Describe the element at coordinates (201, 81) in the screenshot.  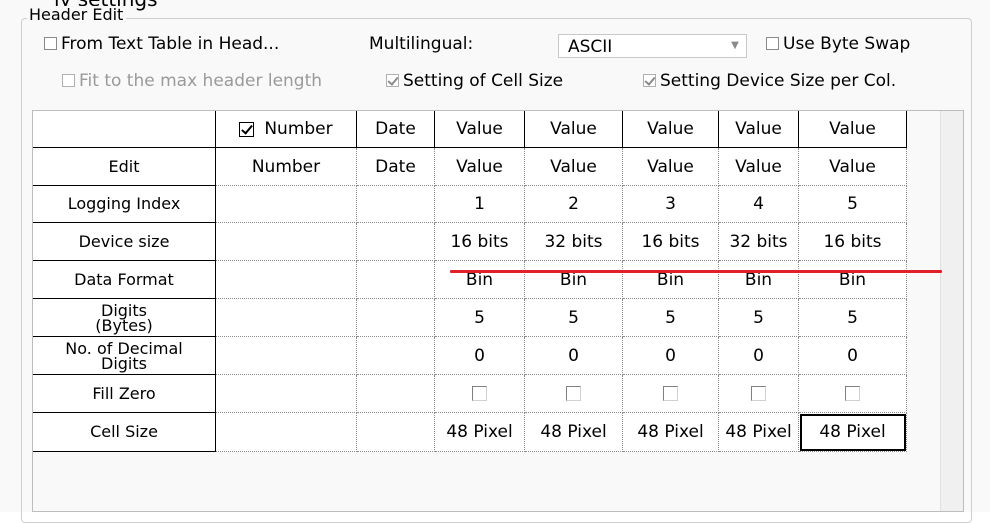
I see `fit-max-header-label: Fit to the max header length` at that location.